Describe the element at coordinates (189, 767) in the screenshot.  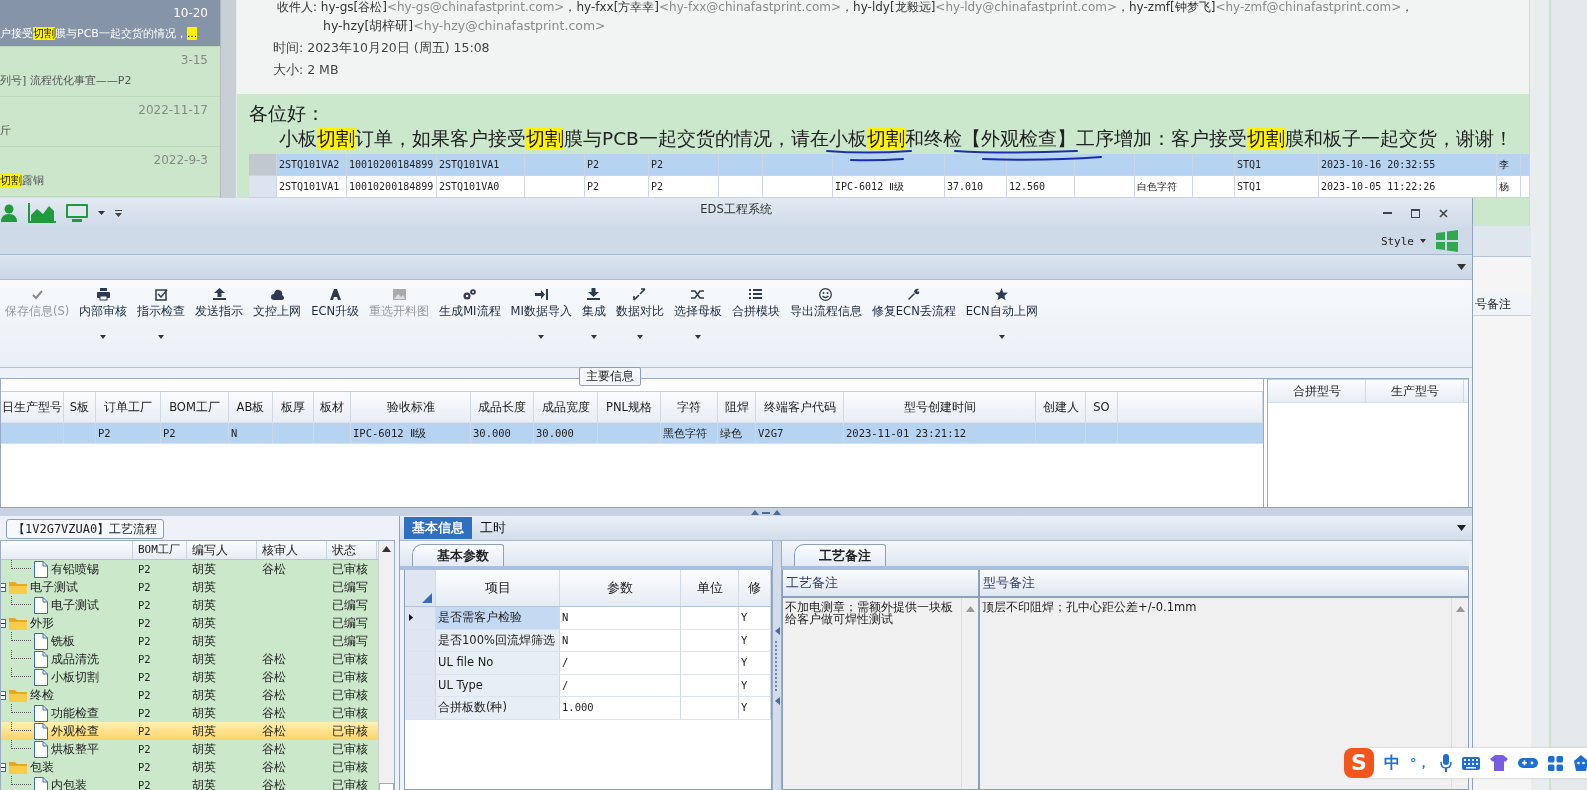
I see `tree-row: 包装 P2 胡英 谷松 已审核` at that location.